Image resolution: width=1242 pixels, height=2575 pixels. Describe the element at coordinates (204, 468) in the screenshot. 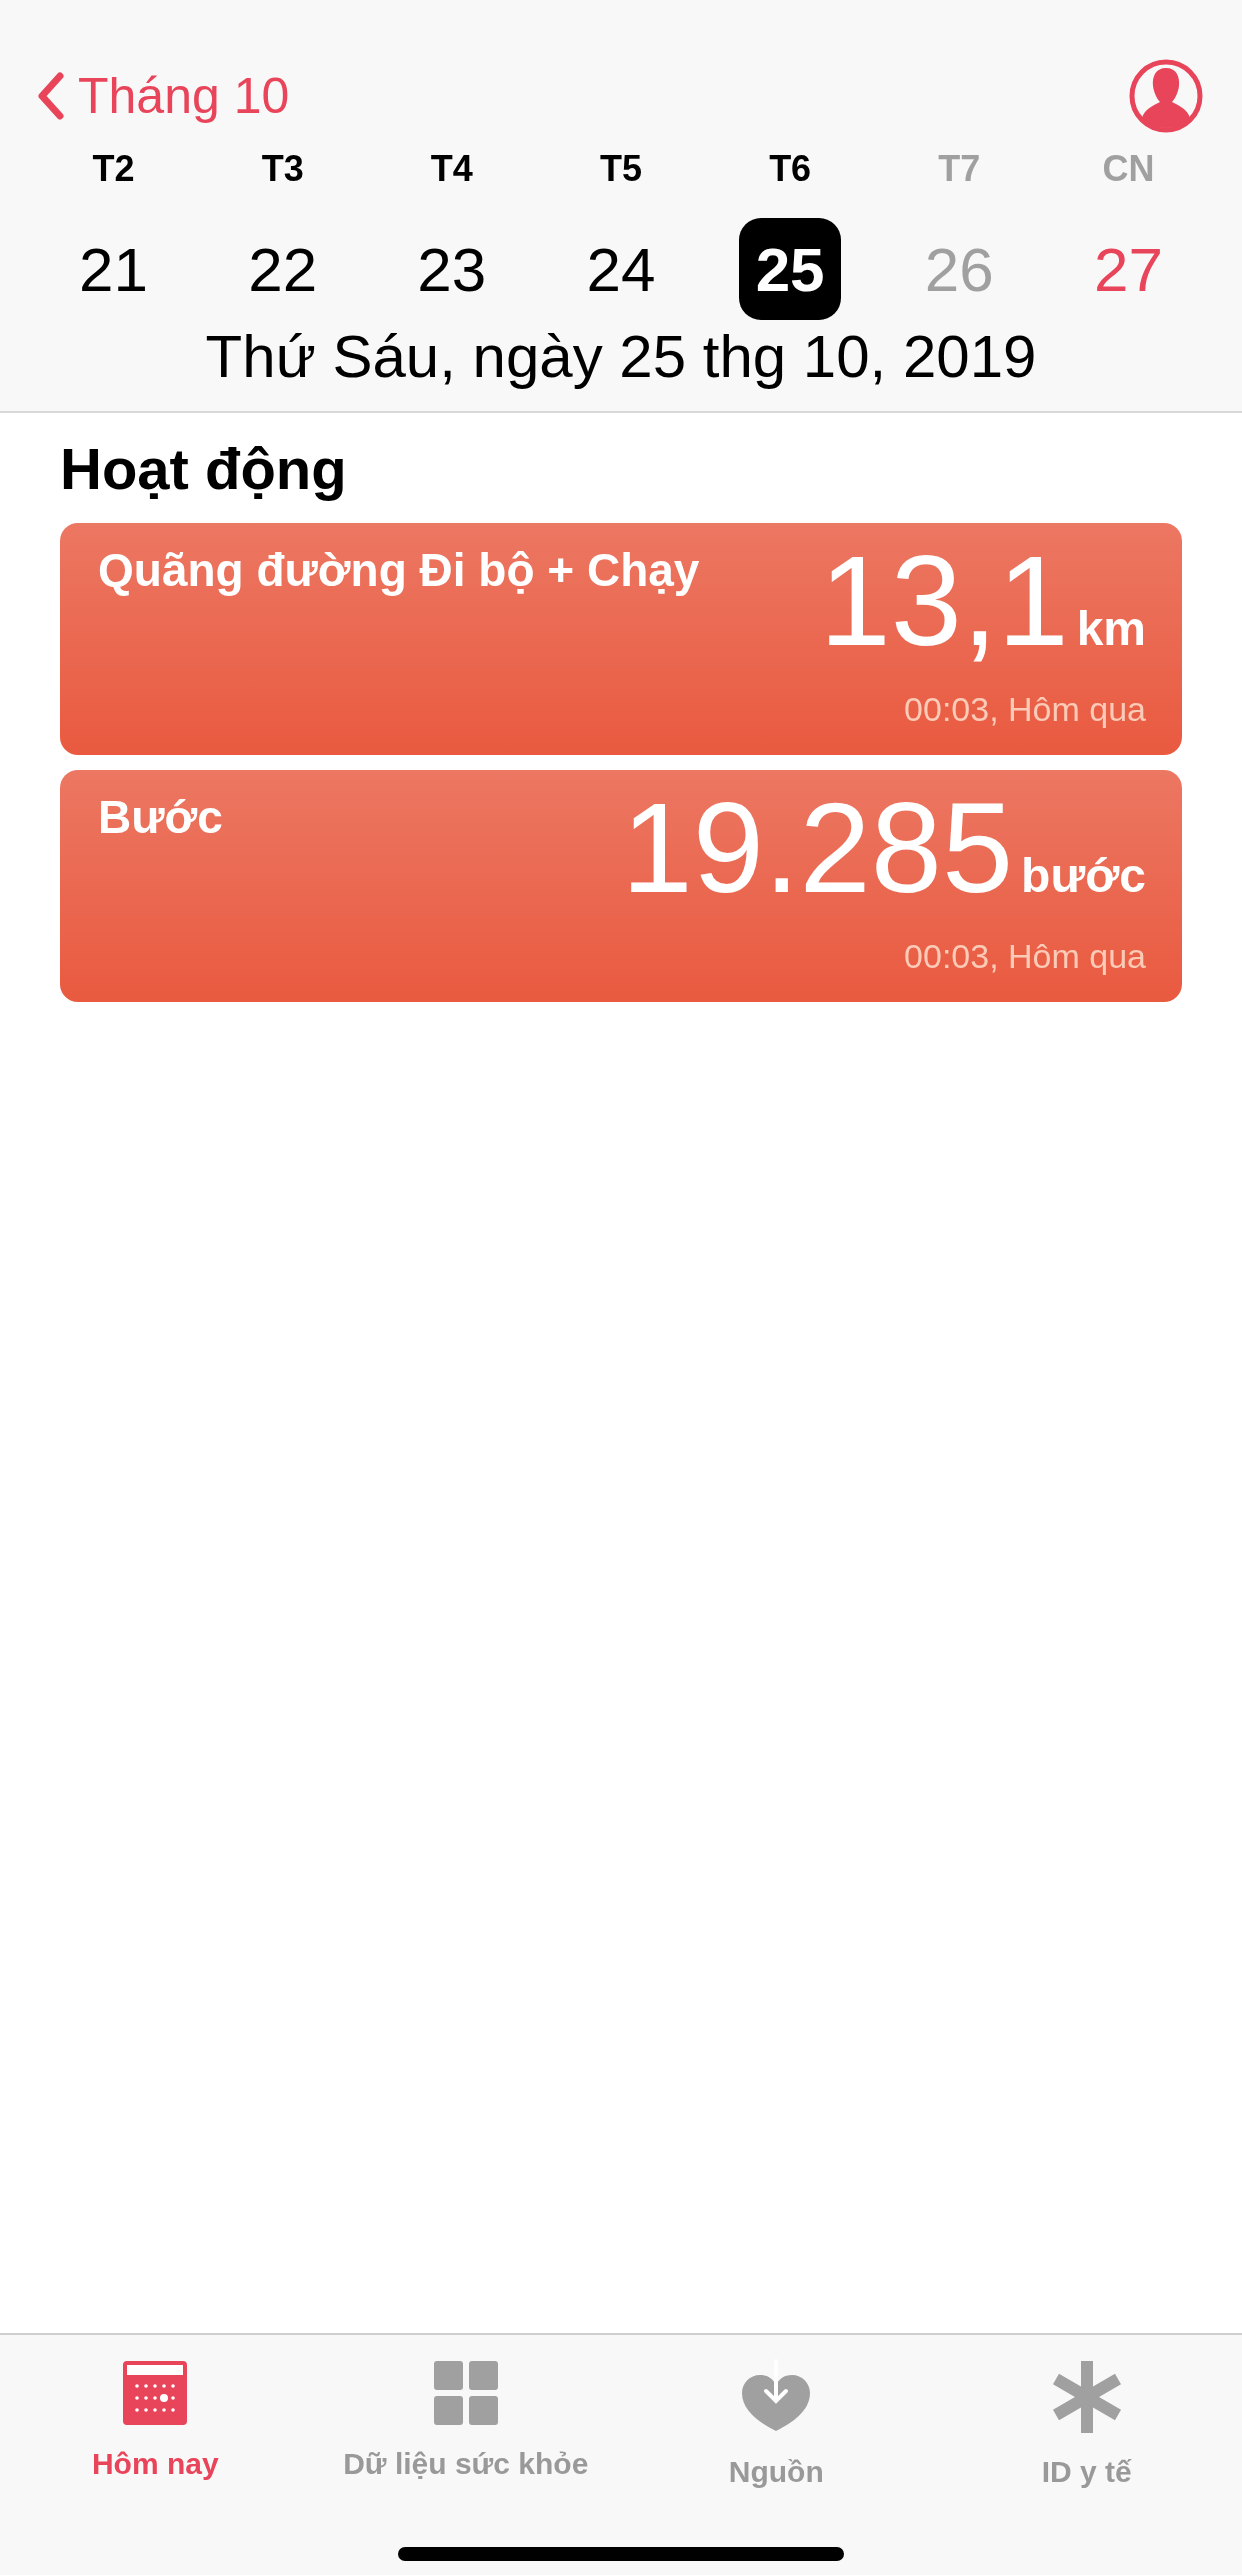

I see `section-title: Hoạt động` at that location.